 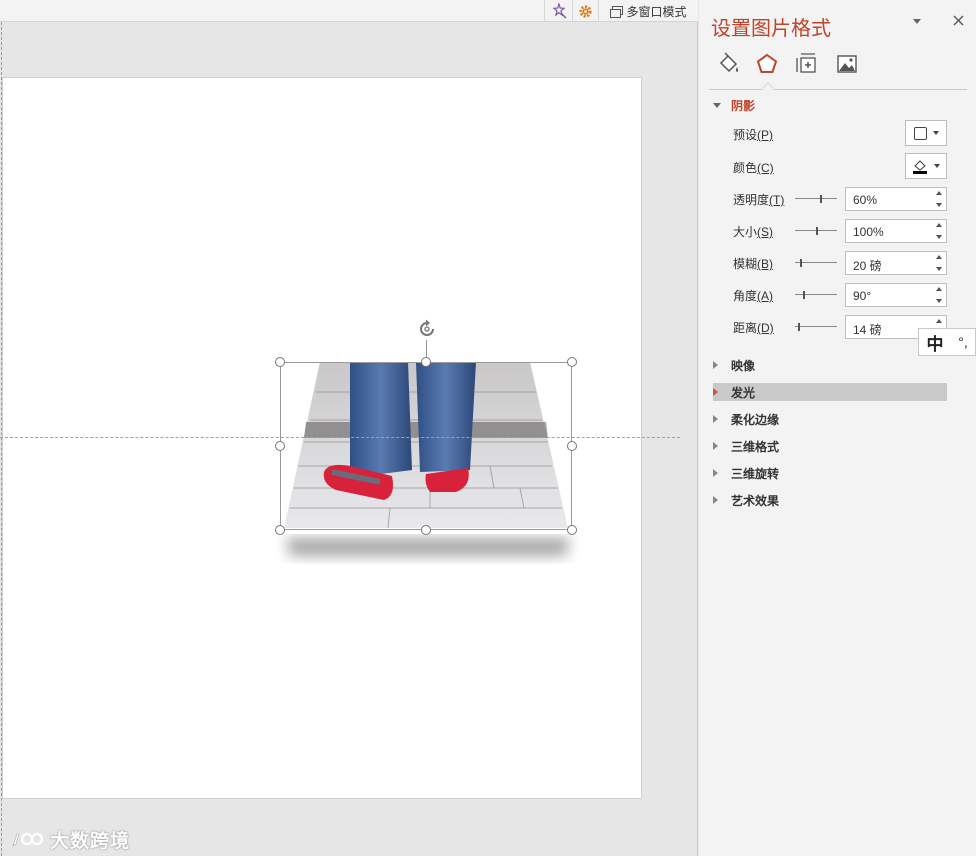 I want to click on angle-spinbox: 90°, so click(x=896, y=295).